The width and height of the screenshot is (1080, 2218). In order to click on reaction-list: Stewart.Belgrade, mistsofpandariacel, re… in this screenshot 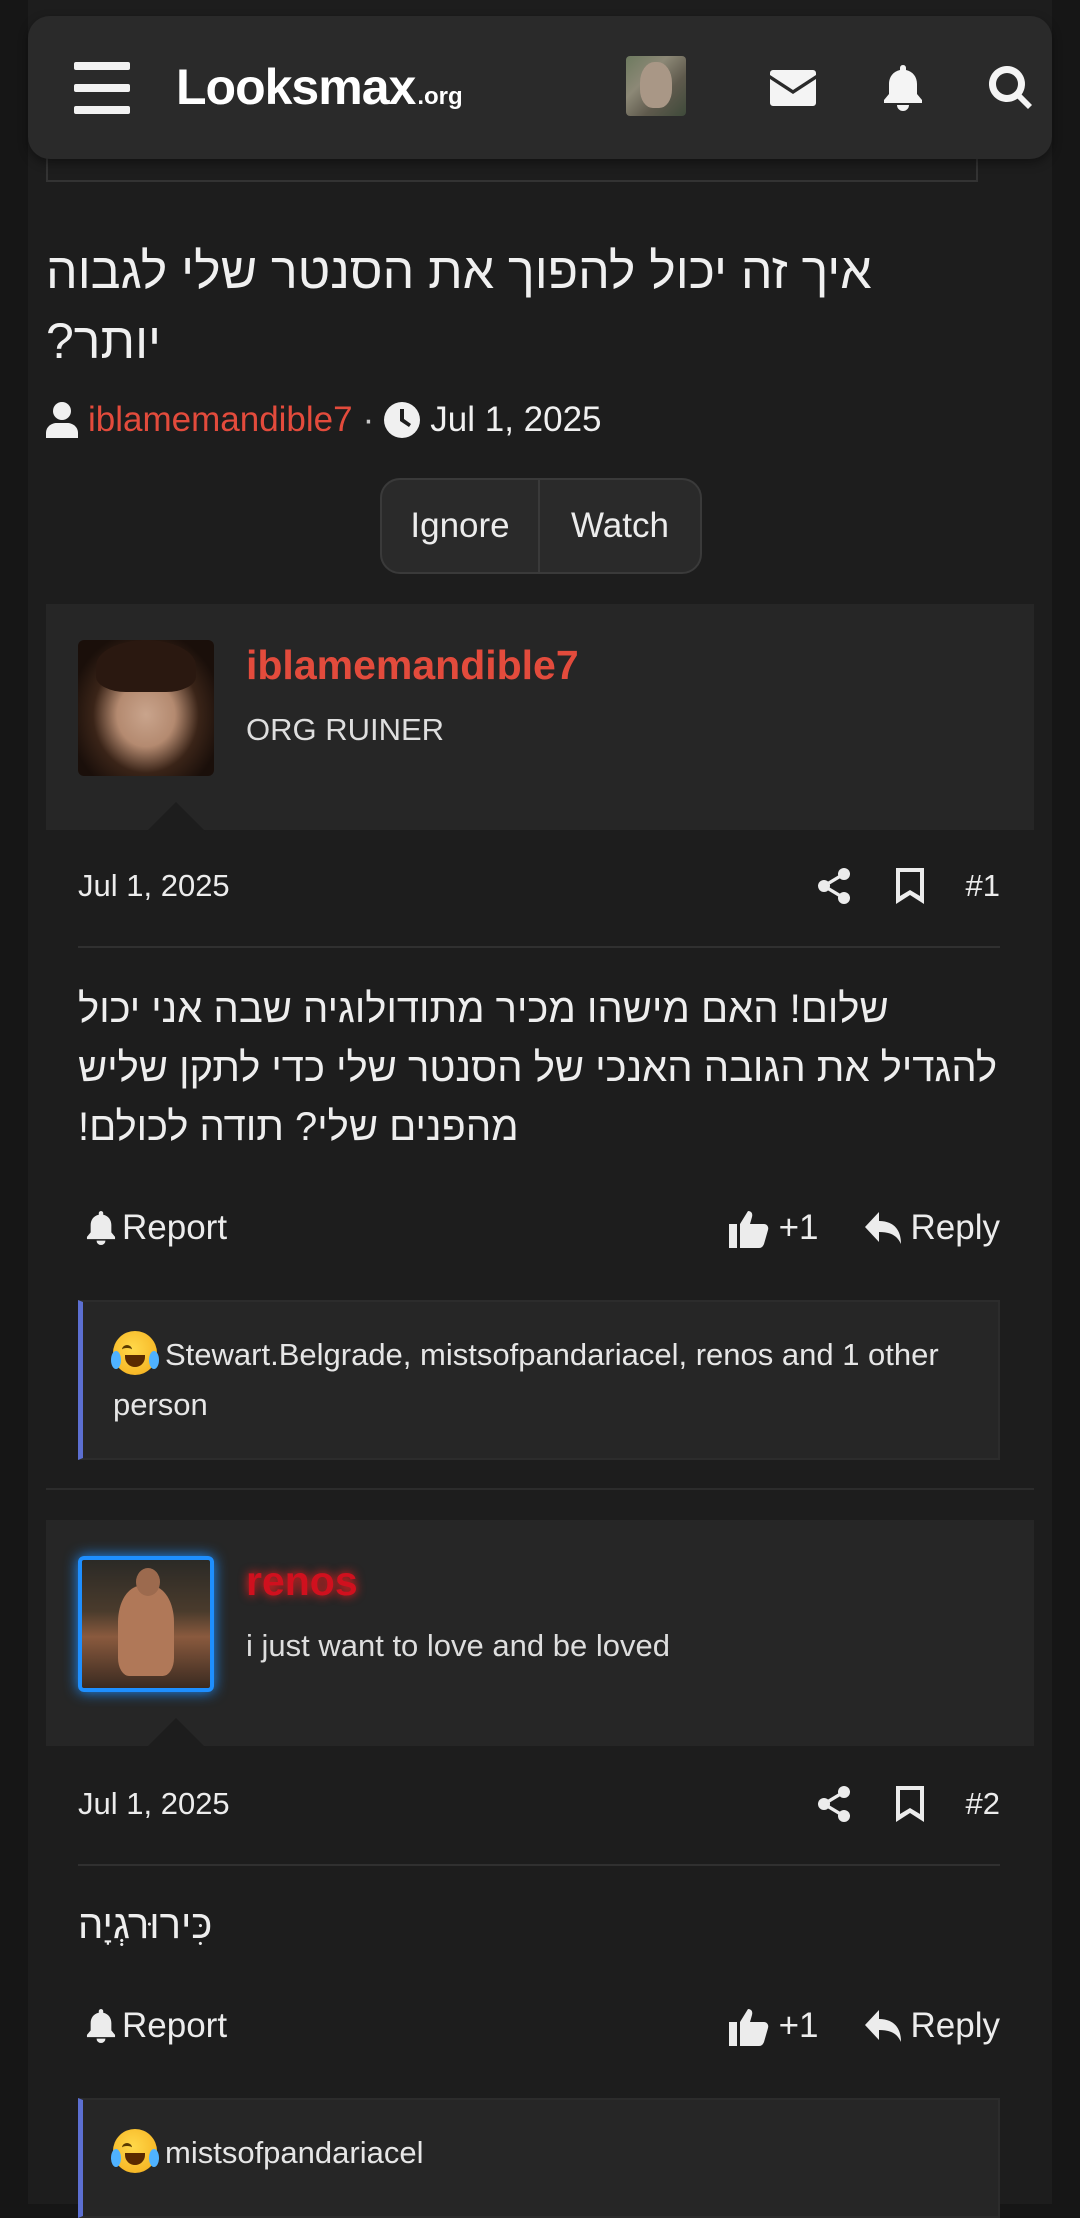, I will do `click(539, 1380)`.